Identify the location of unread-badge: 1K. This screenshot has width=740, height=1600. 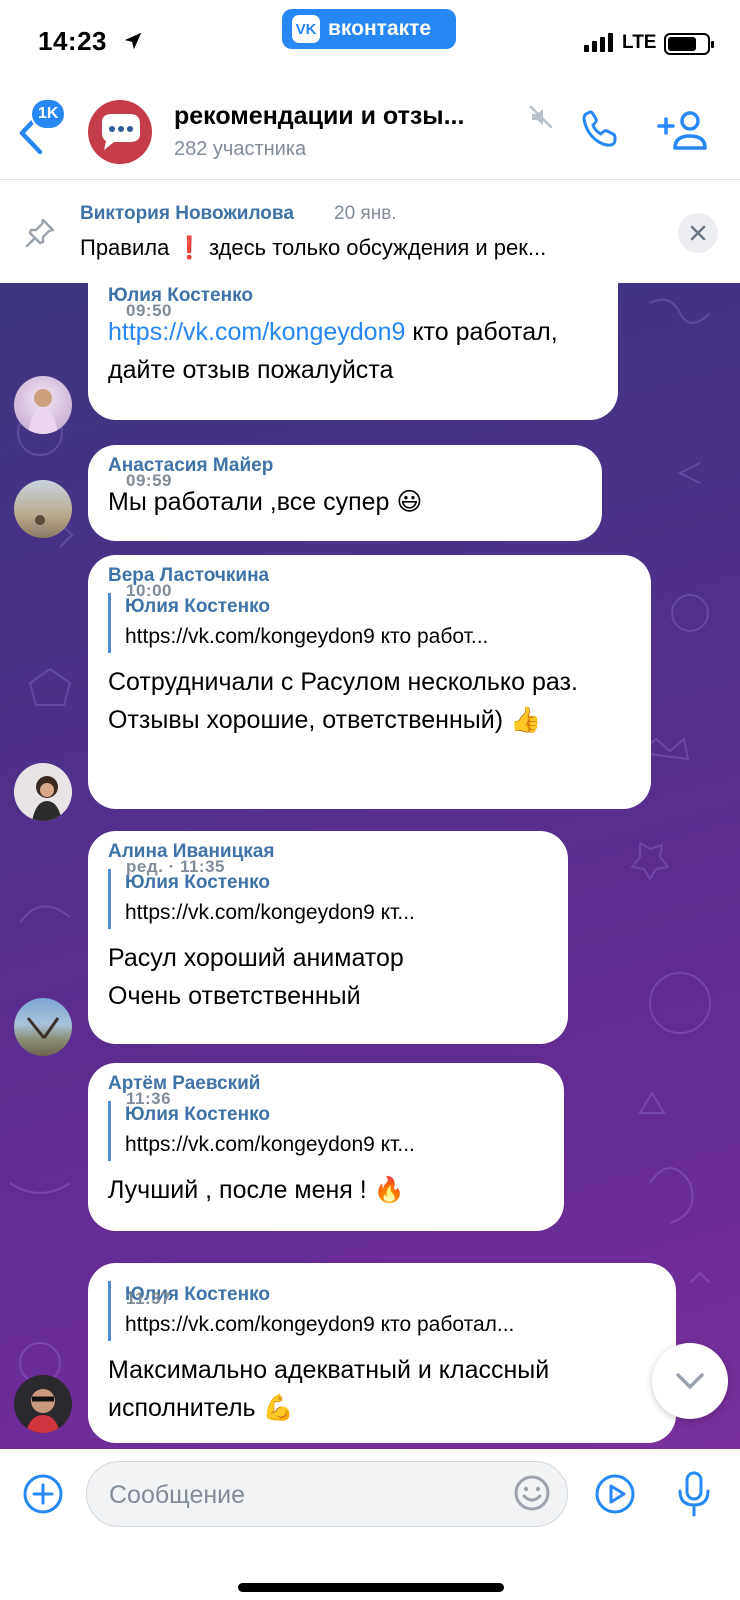
(48, 114).